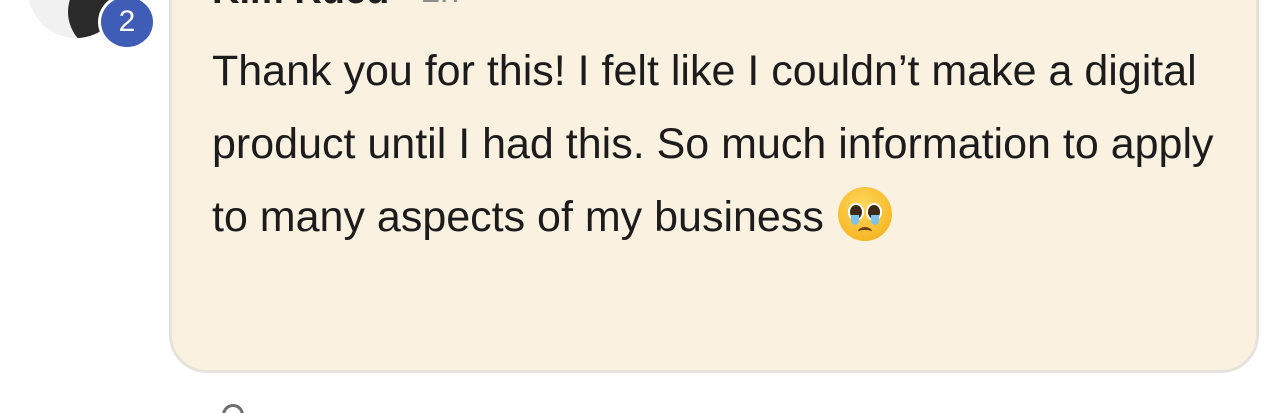  What do you see at coordinates (300, 5) in the screenshot?
I see `author-name: Kim Rueu` at bounding box center [300, 5].